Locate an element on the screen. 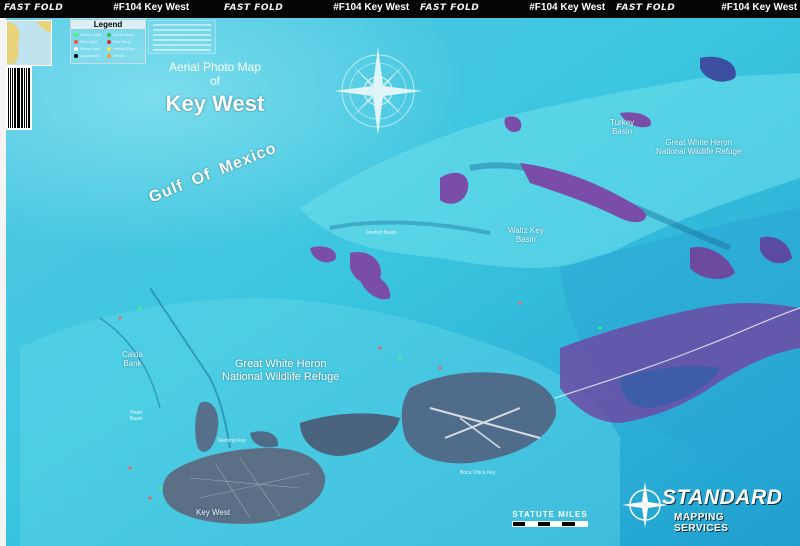 The width and height of the screenshot is (800, 546). logo-text-mapping: MAPPING SERVICES is located at coordinates (701, 523).